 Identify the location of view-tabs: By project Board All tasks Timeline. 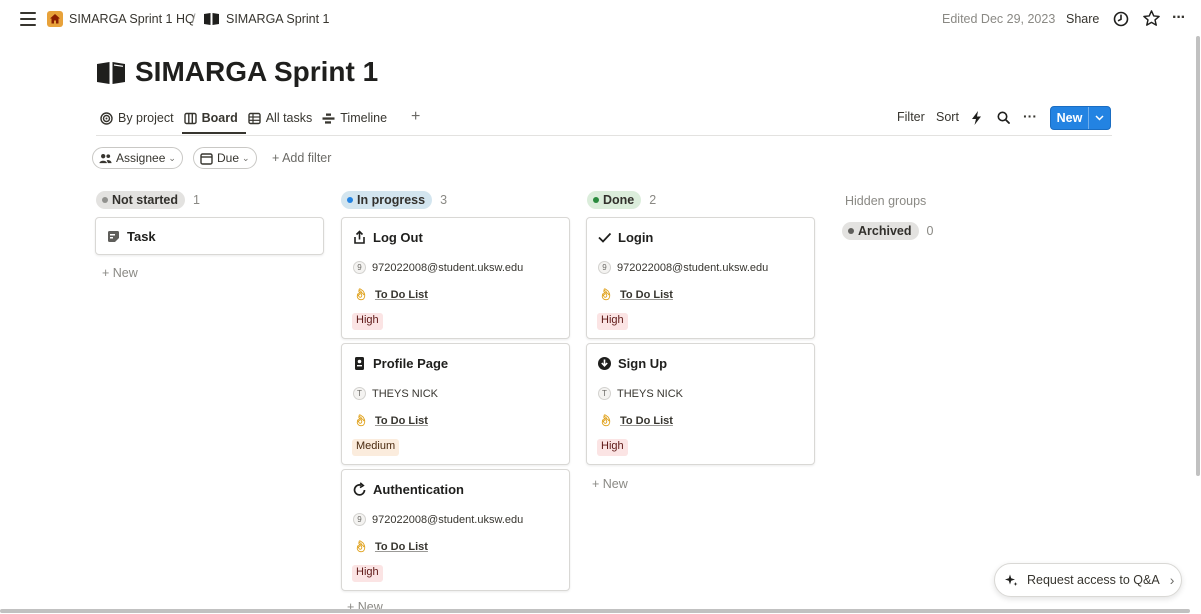
(244, 121).